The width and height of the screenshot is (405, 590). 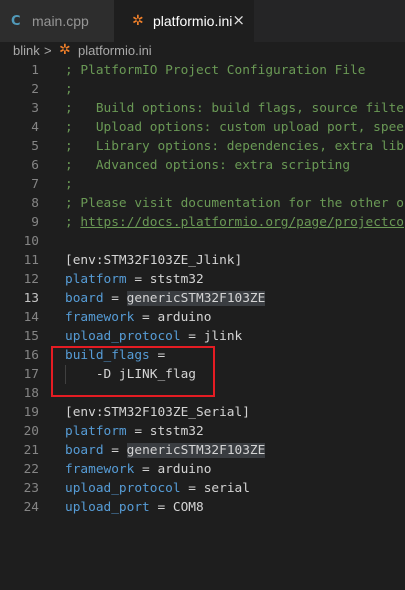 What do you see at coordinates (31, 450) in the screenshot?
I see `line-number: 21` at bounding box center [31, 450].